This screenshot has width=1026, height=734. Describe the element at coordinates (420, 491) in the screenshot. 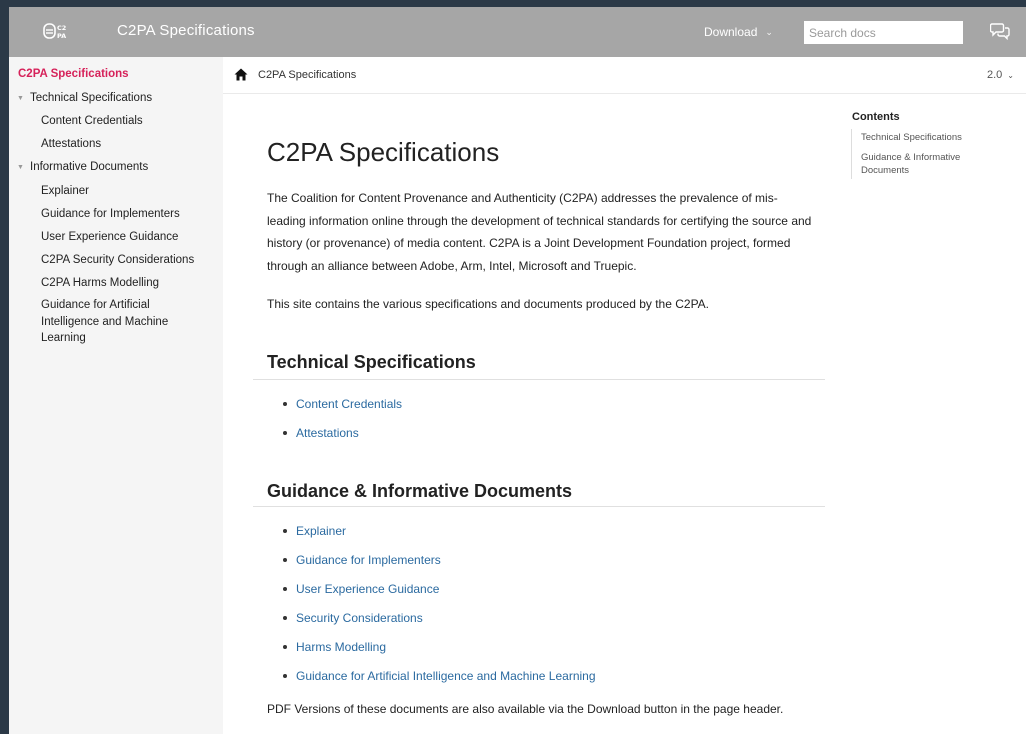

I see `section-heading-guidance-informative: Guidance & Informative Documents` at that location.